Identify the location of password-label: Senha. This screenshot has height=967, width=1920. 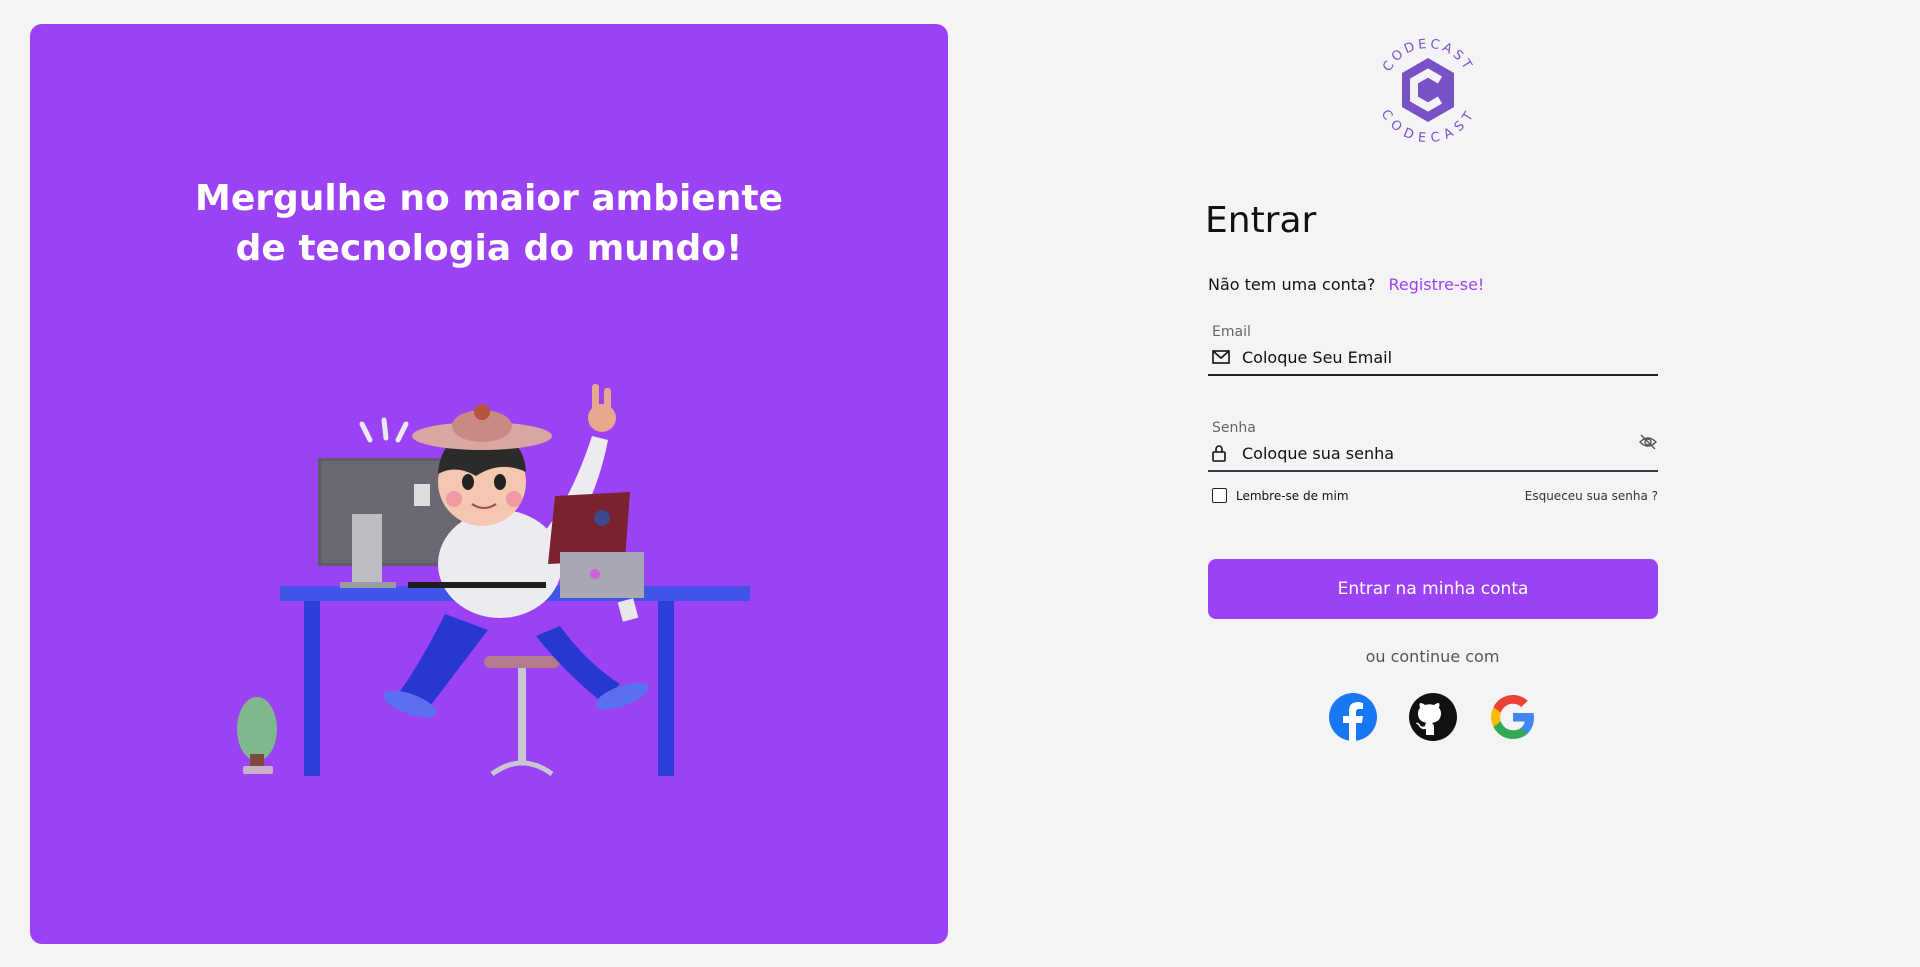
(1234, 428).